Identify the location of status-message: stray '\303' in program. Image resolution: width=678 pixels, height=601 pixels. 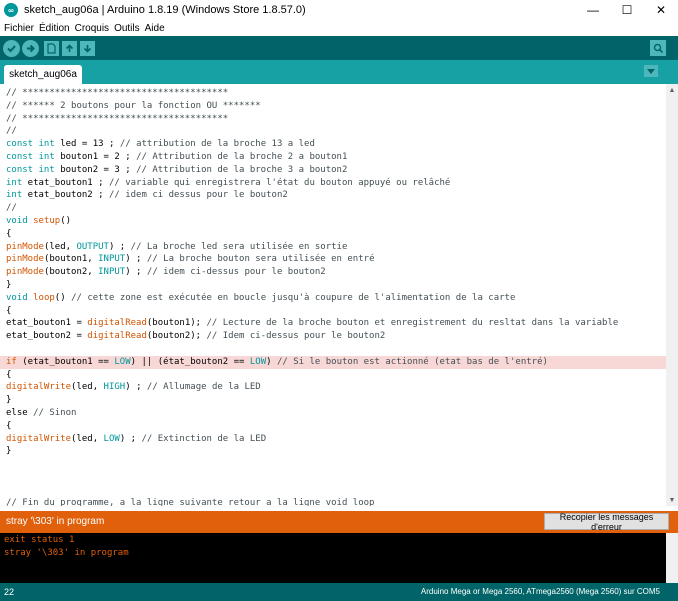
(55, 521).